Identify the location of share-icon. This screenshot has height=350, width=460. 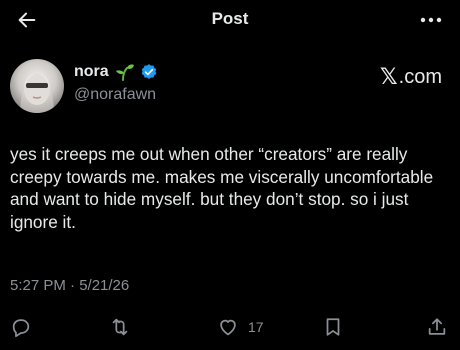
(437, 327).